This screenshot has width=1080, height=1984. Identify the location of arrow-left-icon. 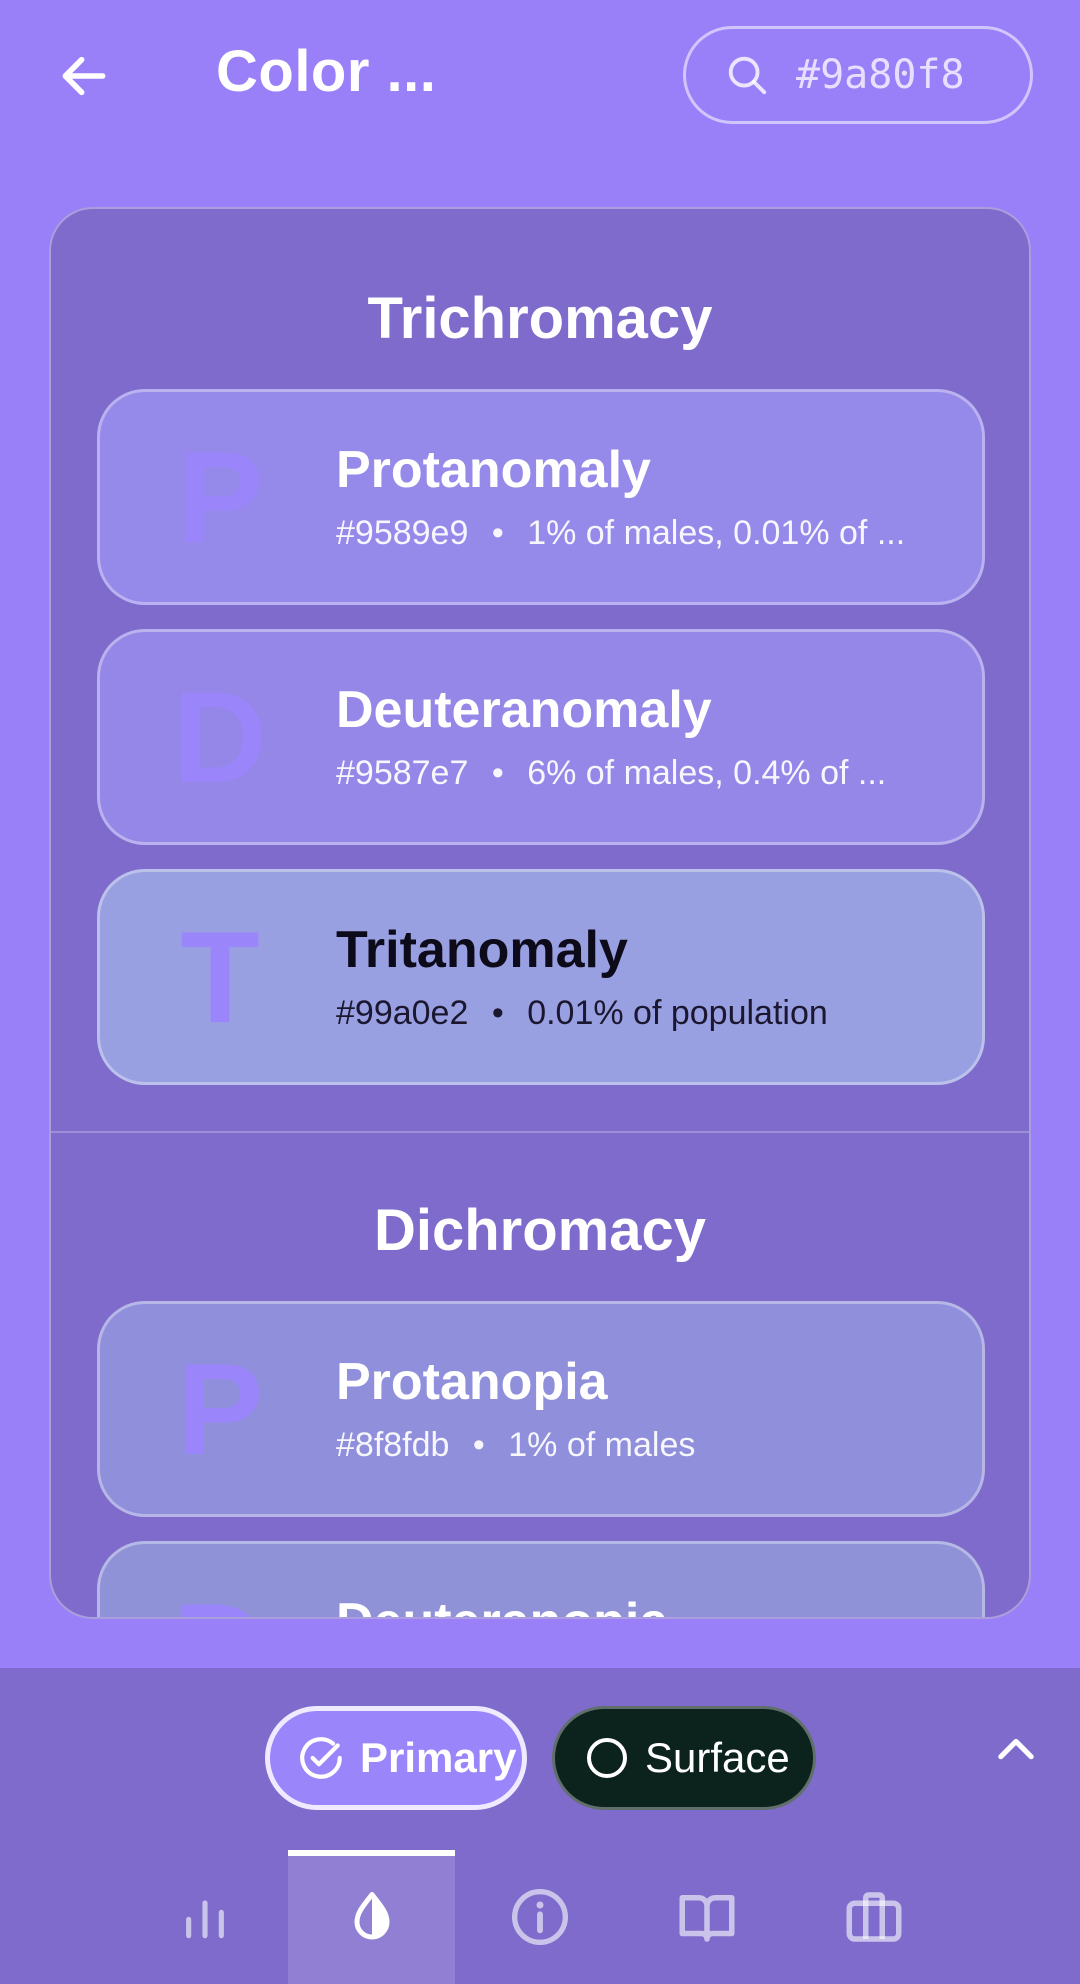
(84, 76).